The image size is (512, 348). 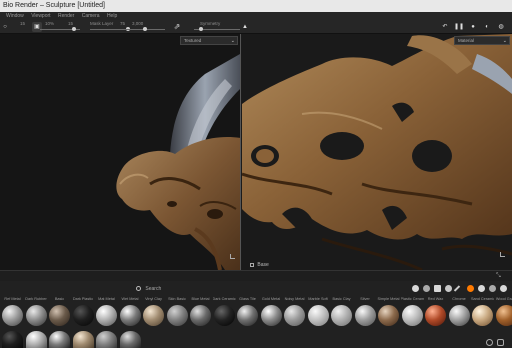 I want to click on camera-icon: ◐, so click(x=487, y=27).